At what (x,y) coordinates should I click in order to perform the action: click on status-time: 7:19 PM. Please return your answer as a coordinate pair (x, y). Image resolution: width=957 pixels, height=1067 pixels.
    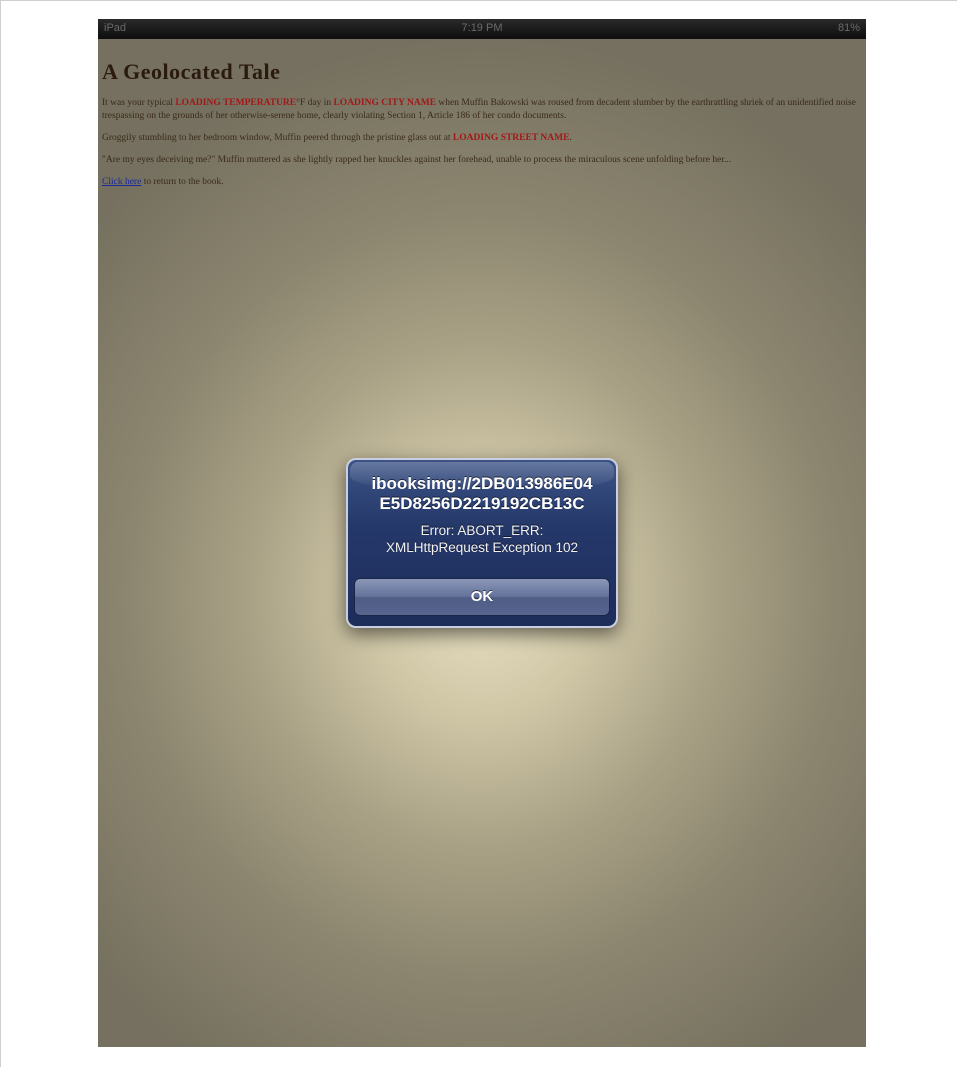
    Looking at the image, I should click on (482, 28).